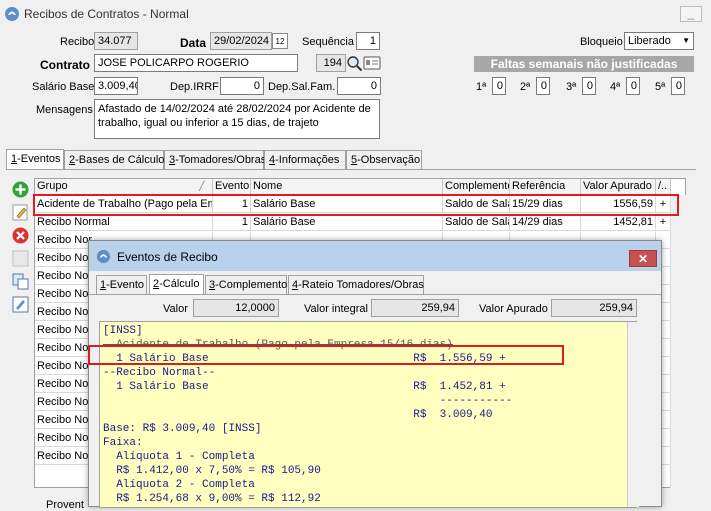 Image resolution: width=711 pixels, height=511 pixels. I want to click on col-valor-apurado: Valor Apurado, so click(618, 187).